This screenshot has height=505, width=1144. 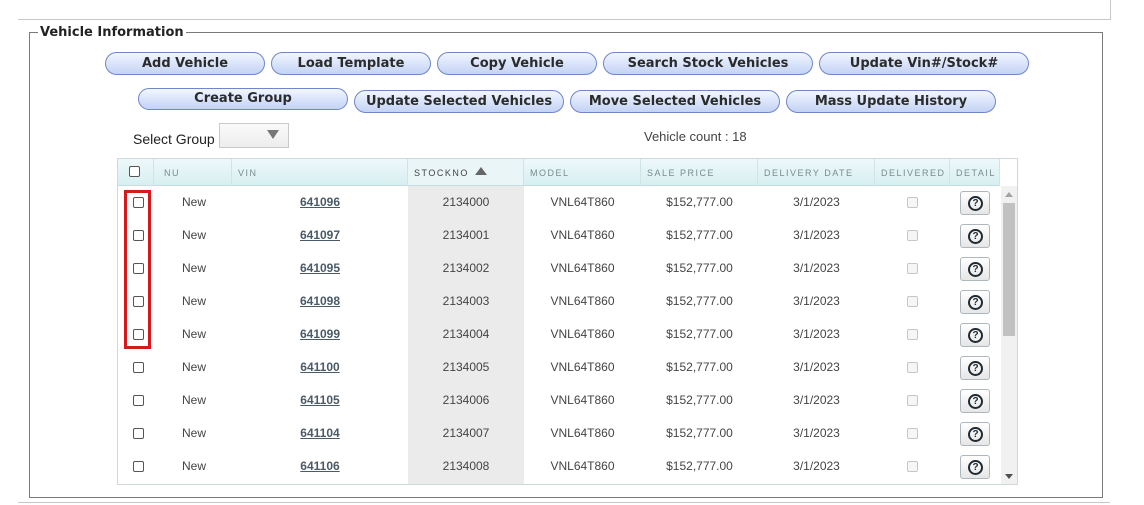 What do you see at coordinates (137, 269) in the screenshot?
I see `checkbox-highlight-annotation` at bounding box center [137, 269].